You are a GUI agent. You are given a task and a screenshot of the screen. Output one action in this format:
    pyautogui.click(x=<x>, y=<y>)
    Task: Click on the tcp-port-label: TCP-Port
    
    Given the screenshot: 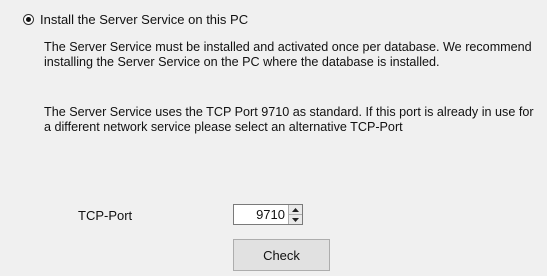 What is the action you would take?
    pyautogui.click(x=105, y=215)
    